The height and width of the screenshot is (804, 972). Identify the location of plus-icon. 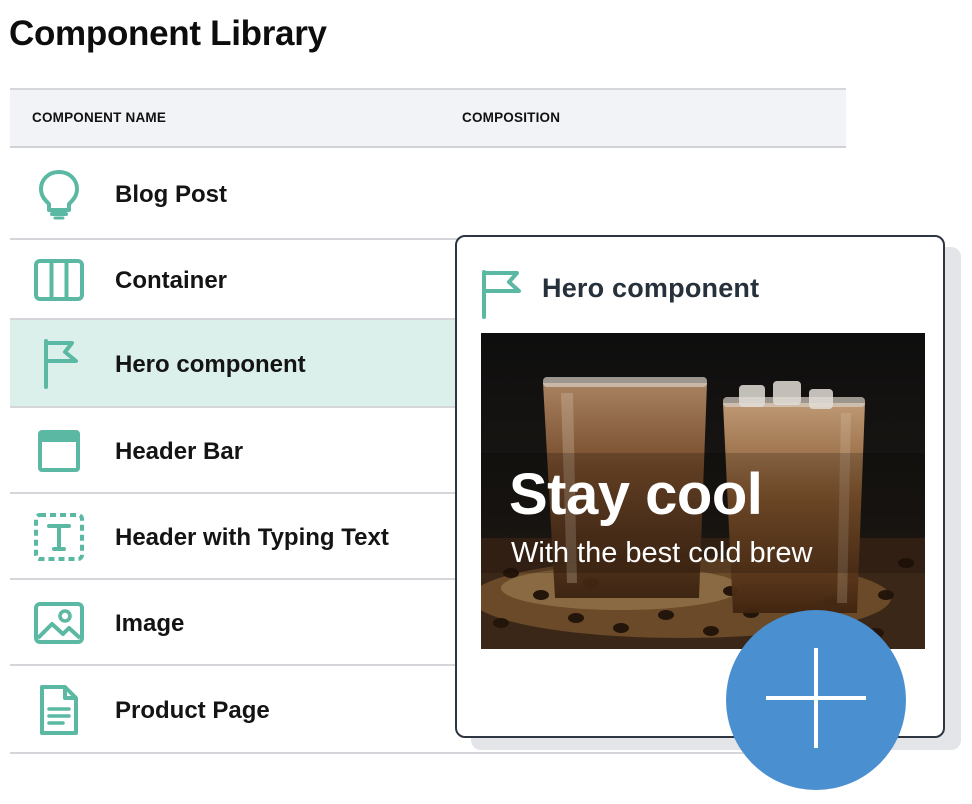
(816, 700).